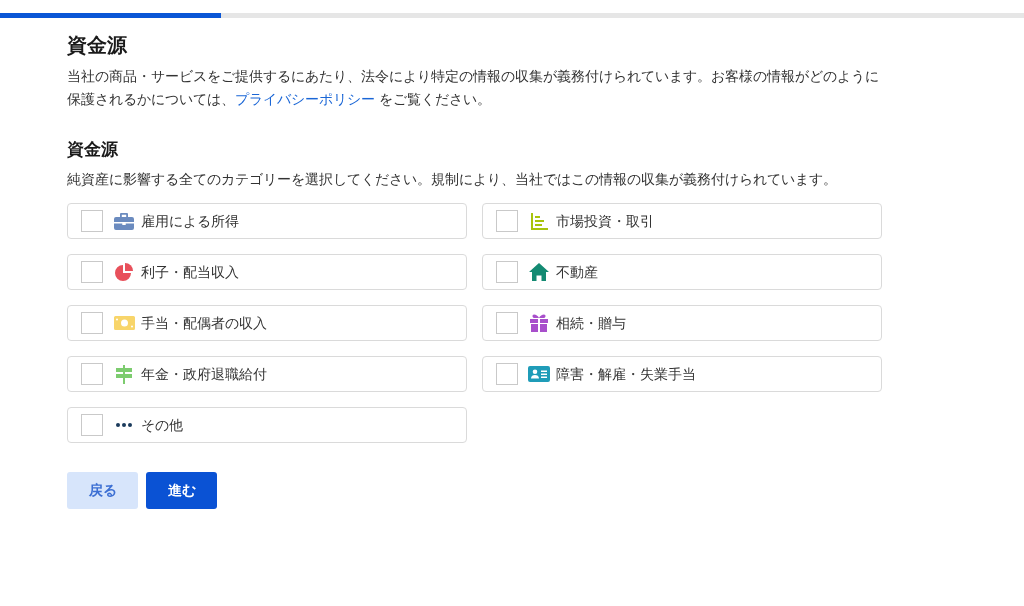 The image size is (1024, 606). I want to click on option-label: 不動産, so click(577, 272).